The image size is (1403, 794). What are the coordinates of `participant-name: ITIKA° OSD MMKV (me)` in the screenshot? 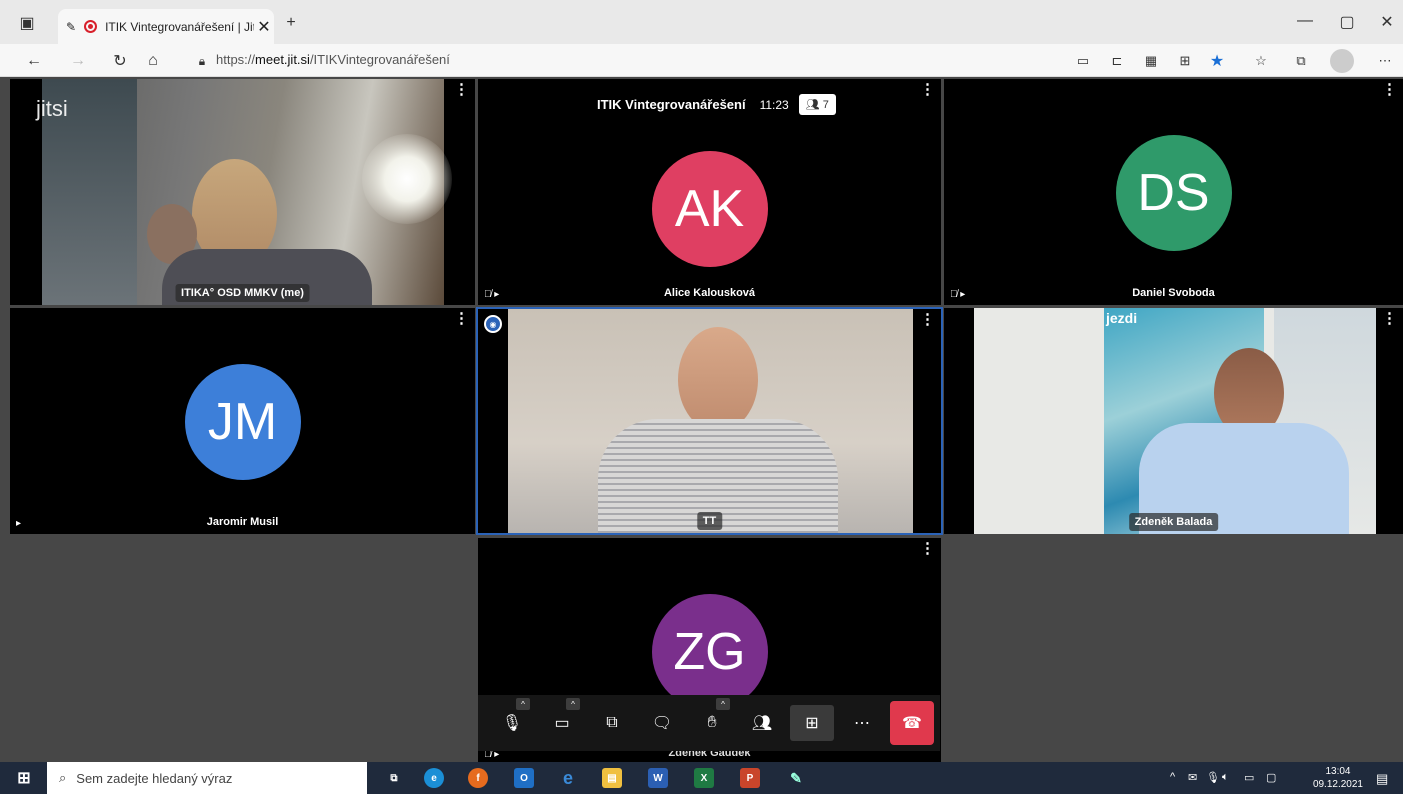 It's located at (242, 293).